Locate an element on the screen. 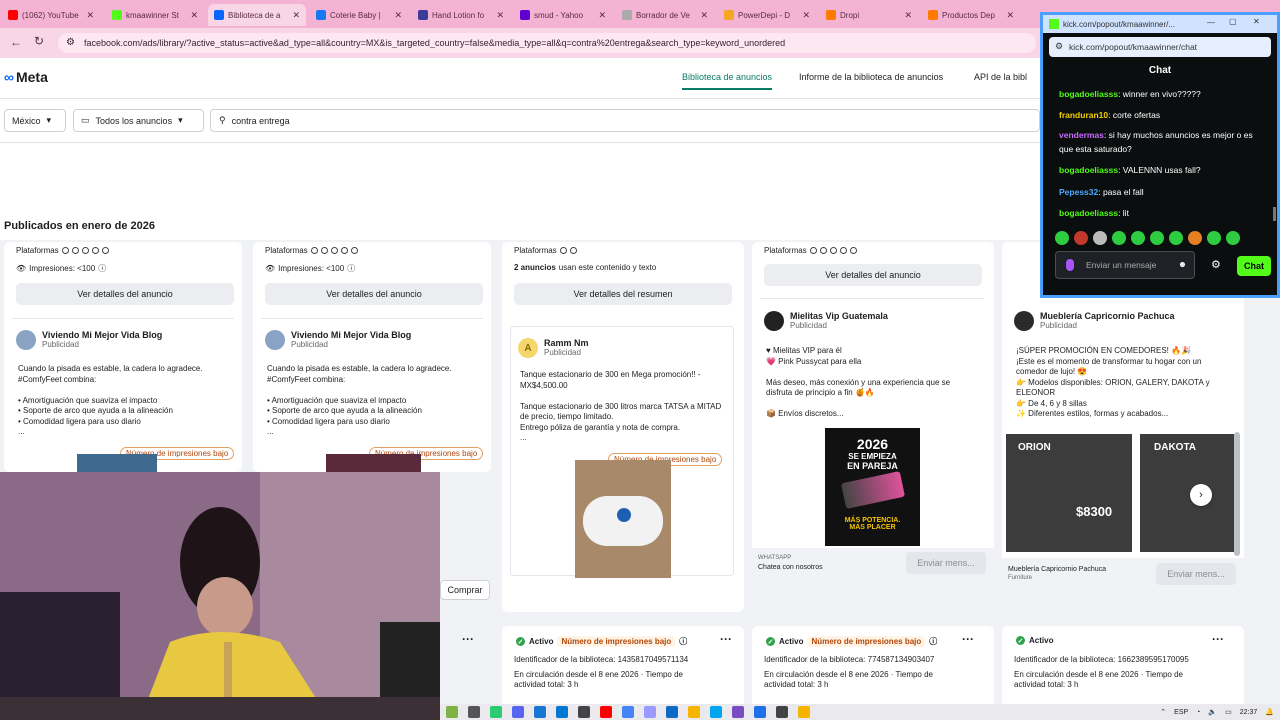 The width and height of the screenshot is (1280, 720). browser-tab: Biblioteca de a ✕ is located at coordinates (257, 15).